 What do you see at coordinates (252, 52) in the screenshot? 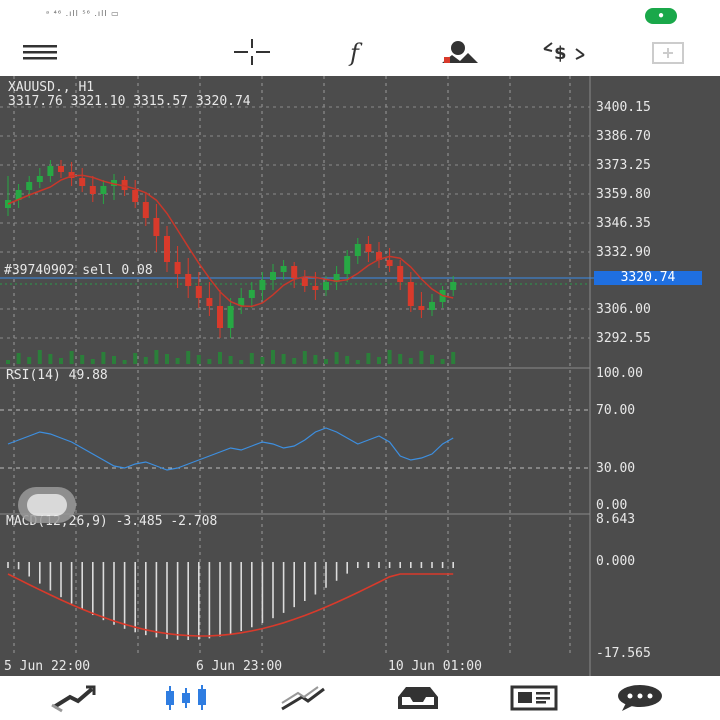
I see `crosshair-icon` at bounding box center [252, 52].